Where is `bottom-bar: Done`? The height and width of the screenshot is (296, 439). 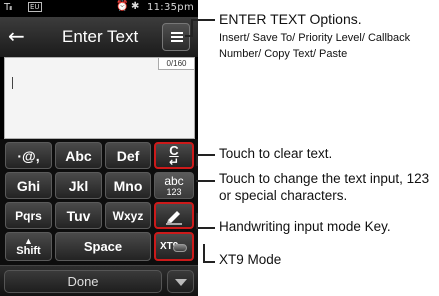
bottom-bar: Done is located at coordinates (99, 280).